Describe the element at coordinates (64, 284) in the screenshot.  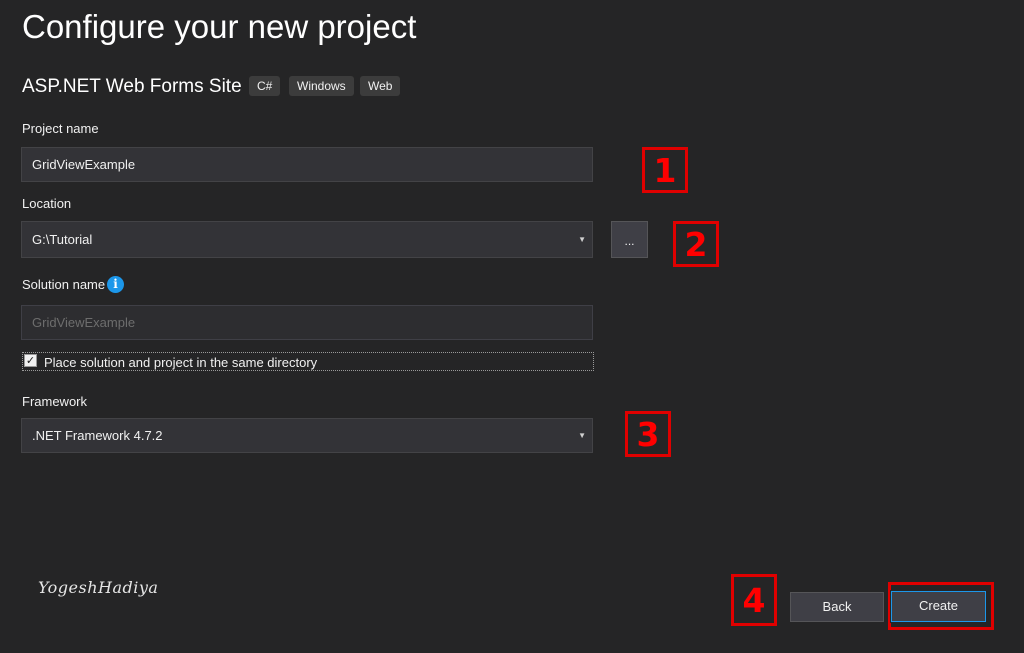
I see `solution-name-label: Solution name` at that location.